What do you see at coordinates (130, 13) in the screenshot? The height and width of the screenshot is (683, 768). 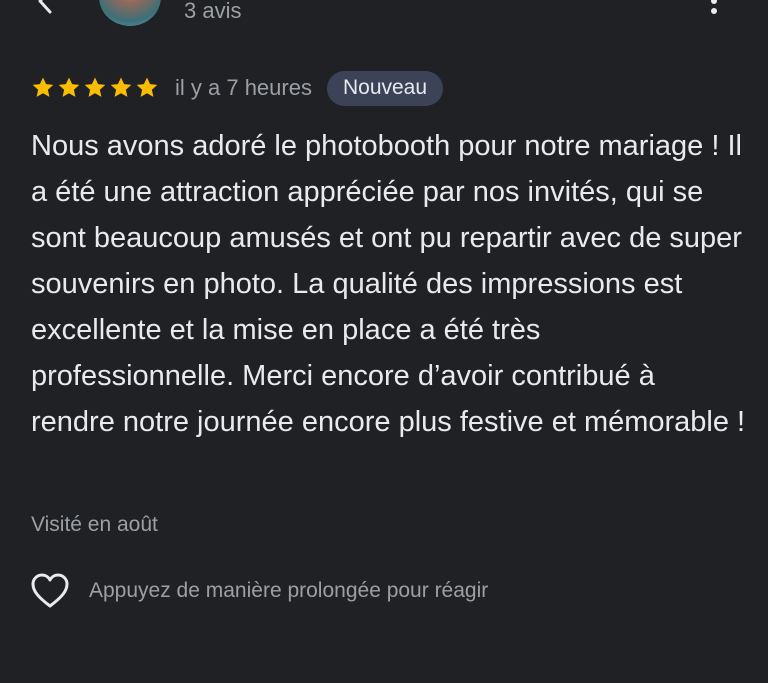 I see `avatar` at bounding box center [130, 13].